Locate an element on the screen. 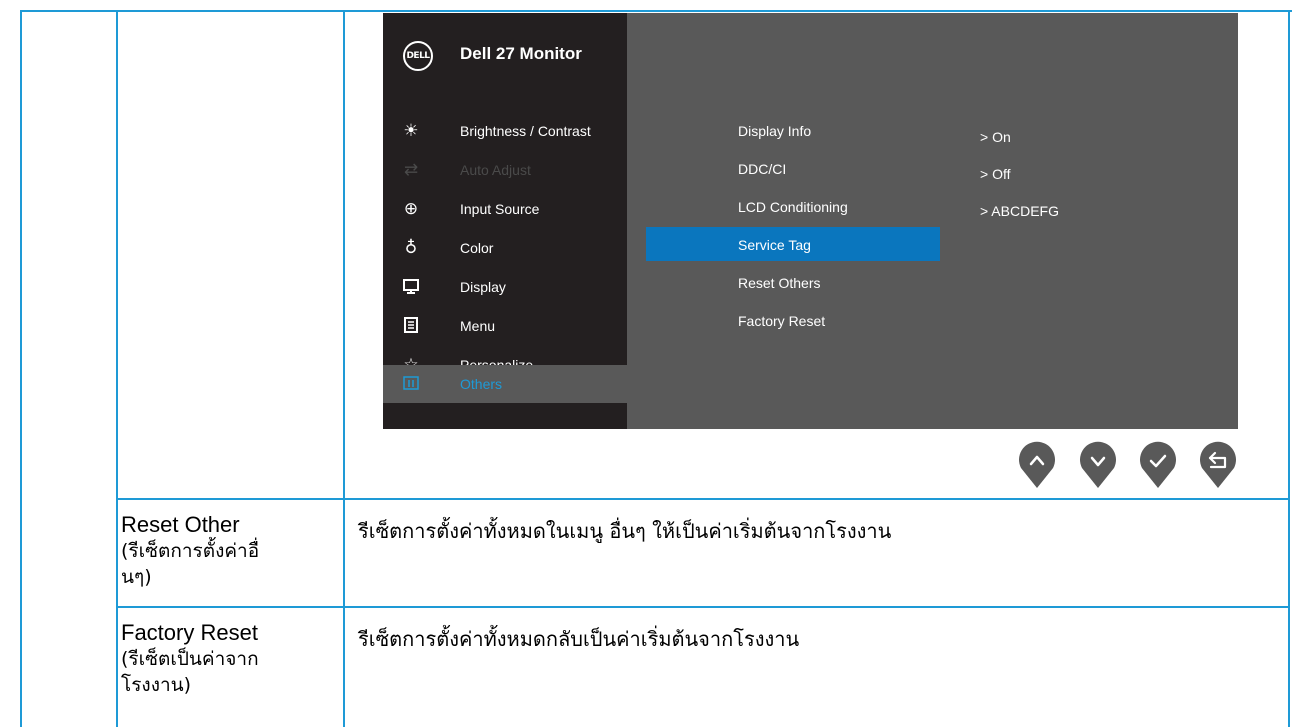 The height and width of the screenshot is (727, 1292). back-button is located at coordinates (1218, 465).